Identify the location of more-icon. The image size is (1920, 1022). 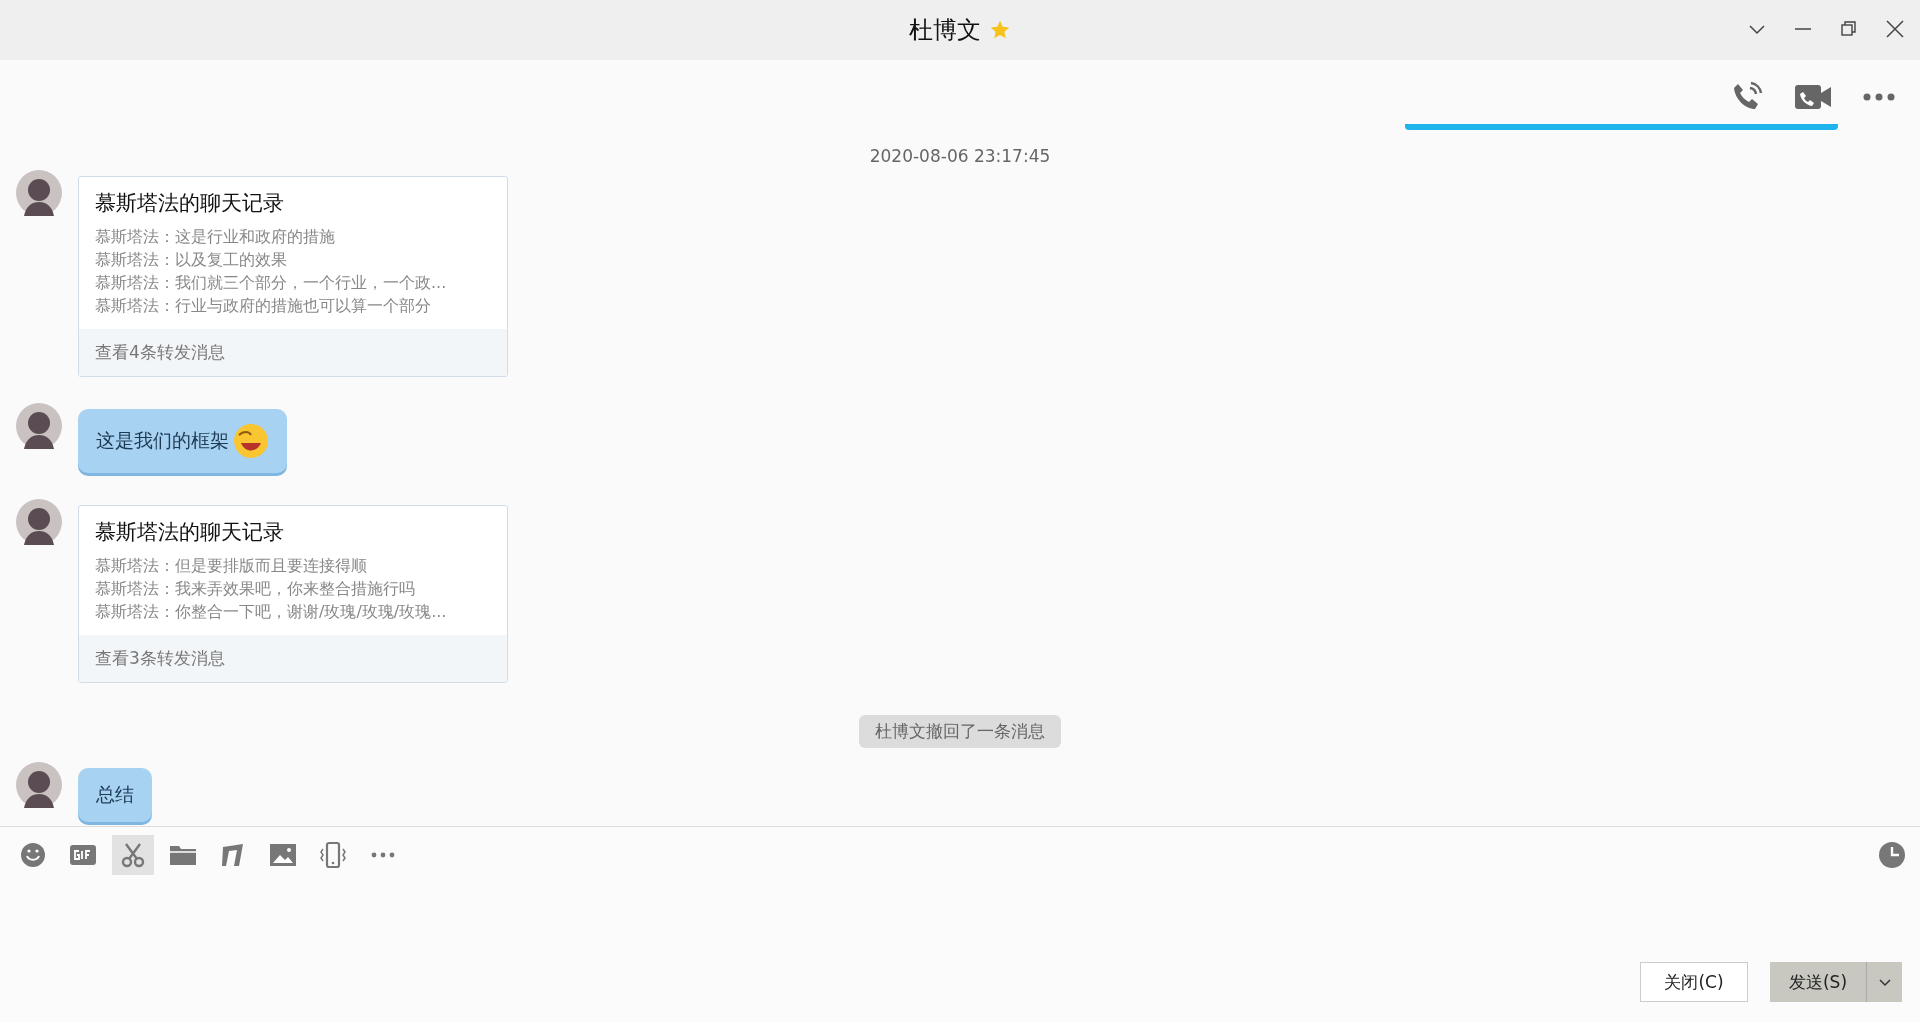
(1879, 97).